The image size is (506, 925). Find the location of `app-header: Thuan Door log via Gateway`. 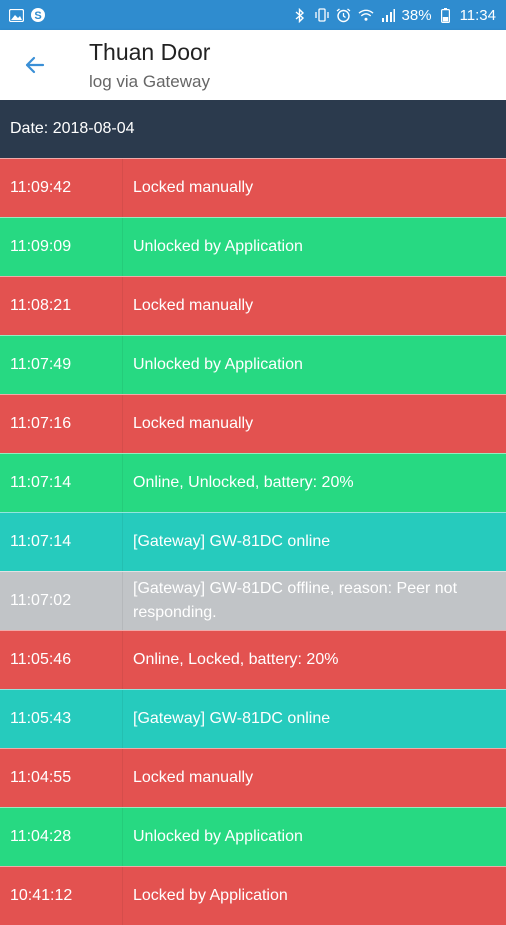

app-header: Thuan Door log via Gateway is located at coordinates (253, 65).